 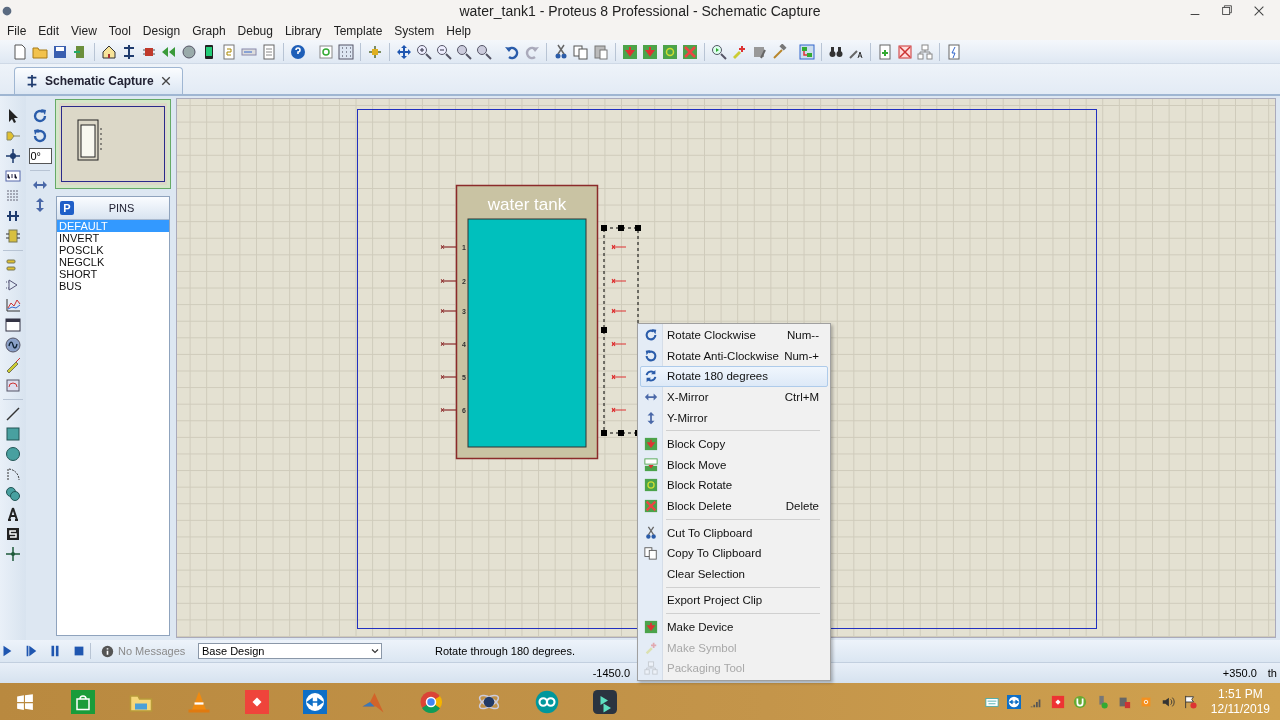 What do you see at coordinates (84, 31) in the screenshot?
I see `menu-item: View` at bounding box center [84, 31].